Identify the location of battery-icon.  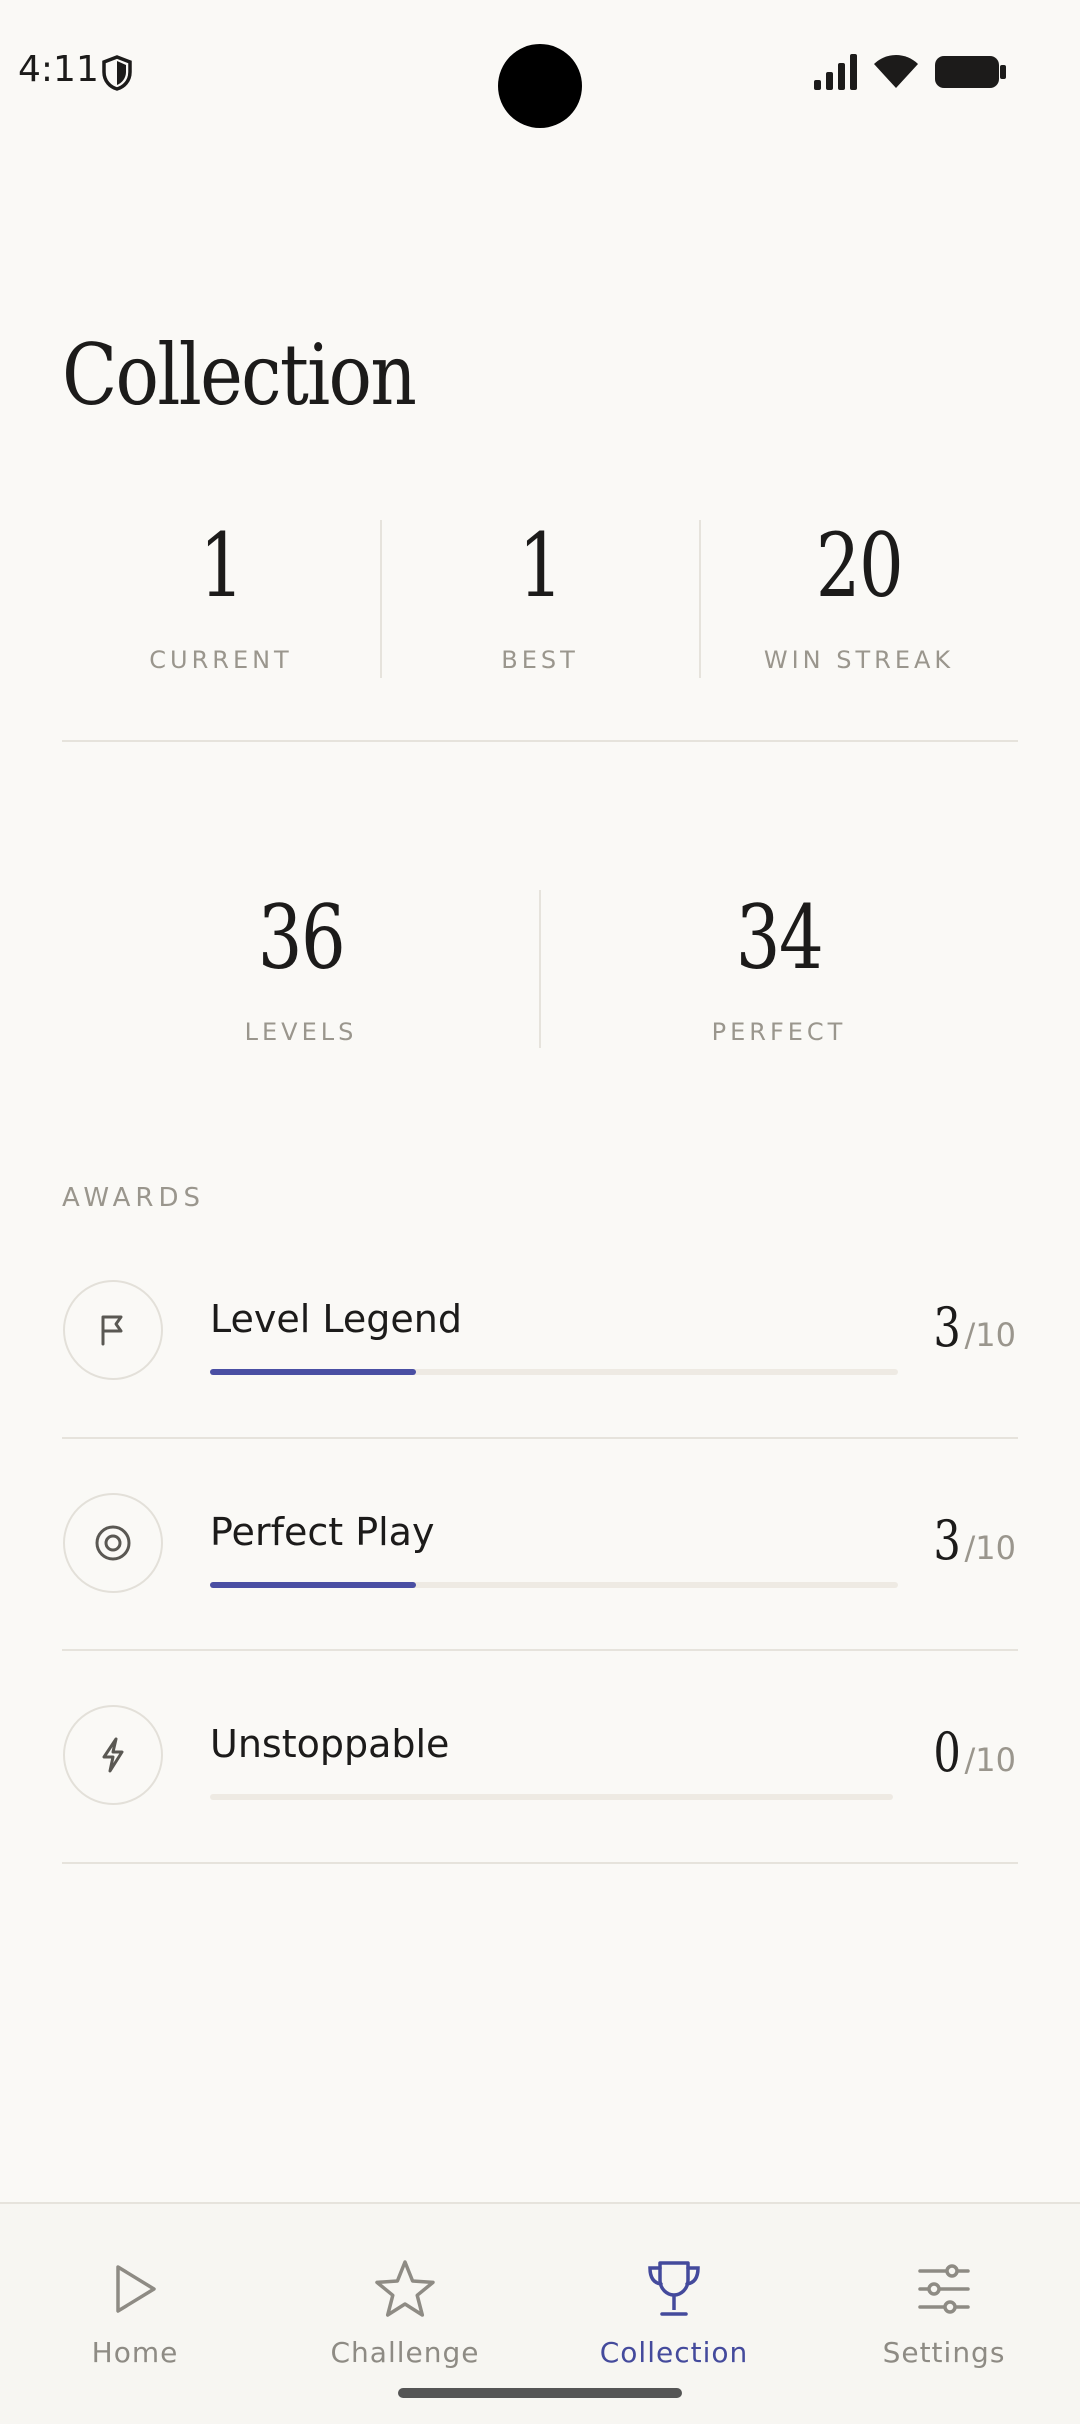
(971, 72).